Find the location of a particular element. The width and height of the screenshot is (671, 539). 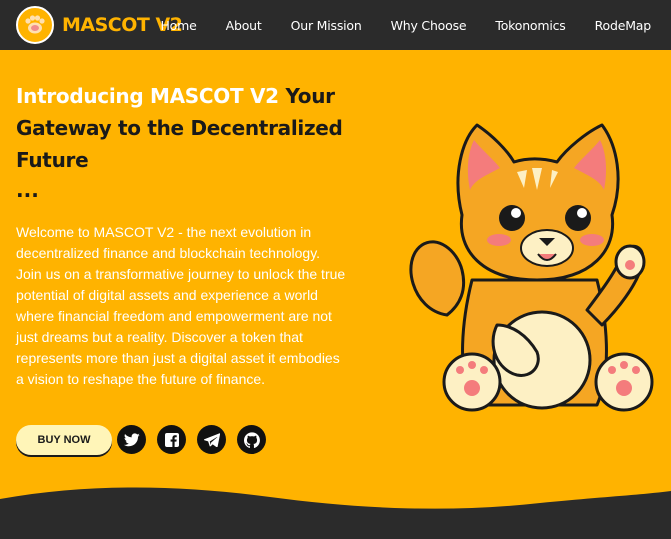

github-icon is located at coordinates (251, 439).